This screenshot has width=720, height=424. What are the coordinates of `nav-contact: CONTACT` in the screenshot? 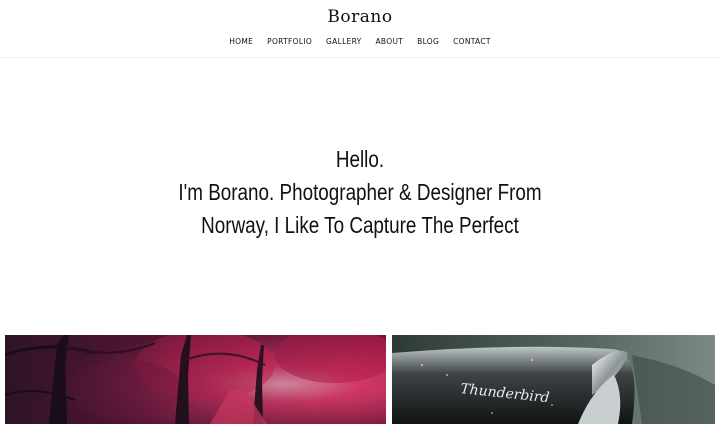 It's located at (472, 42).